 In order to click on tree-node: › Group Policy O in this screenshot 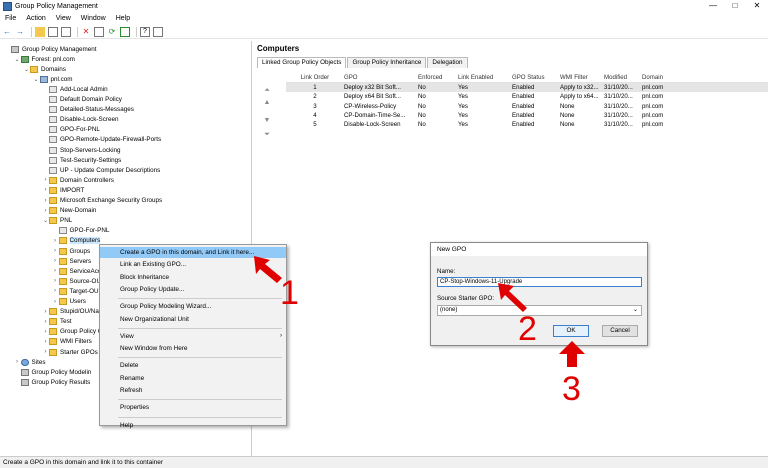, I will do `click(72, 332)`.